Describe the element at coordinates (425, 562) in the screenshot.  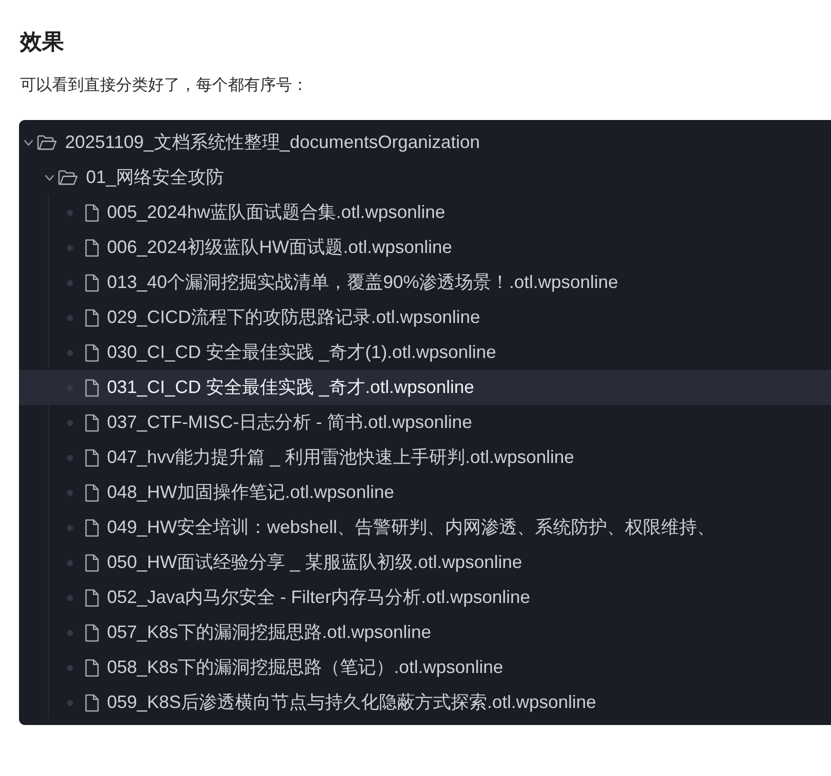
I see `file-tree-item: 050_HW面试经验分享 _ 某服蓝队初级.otl.wpsonline` at that location.